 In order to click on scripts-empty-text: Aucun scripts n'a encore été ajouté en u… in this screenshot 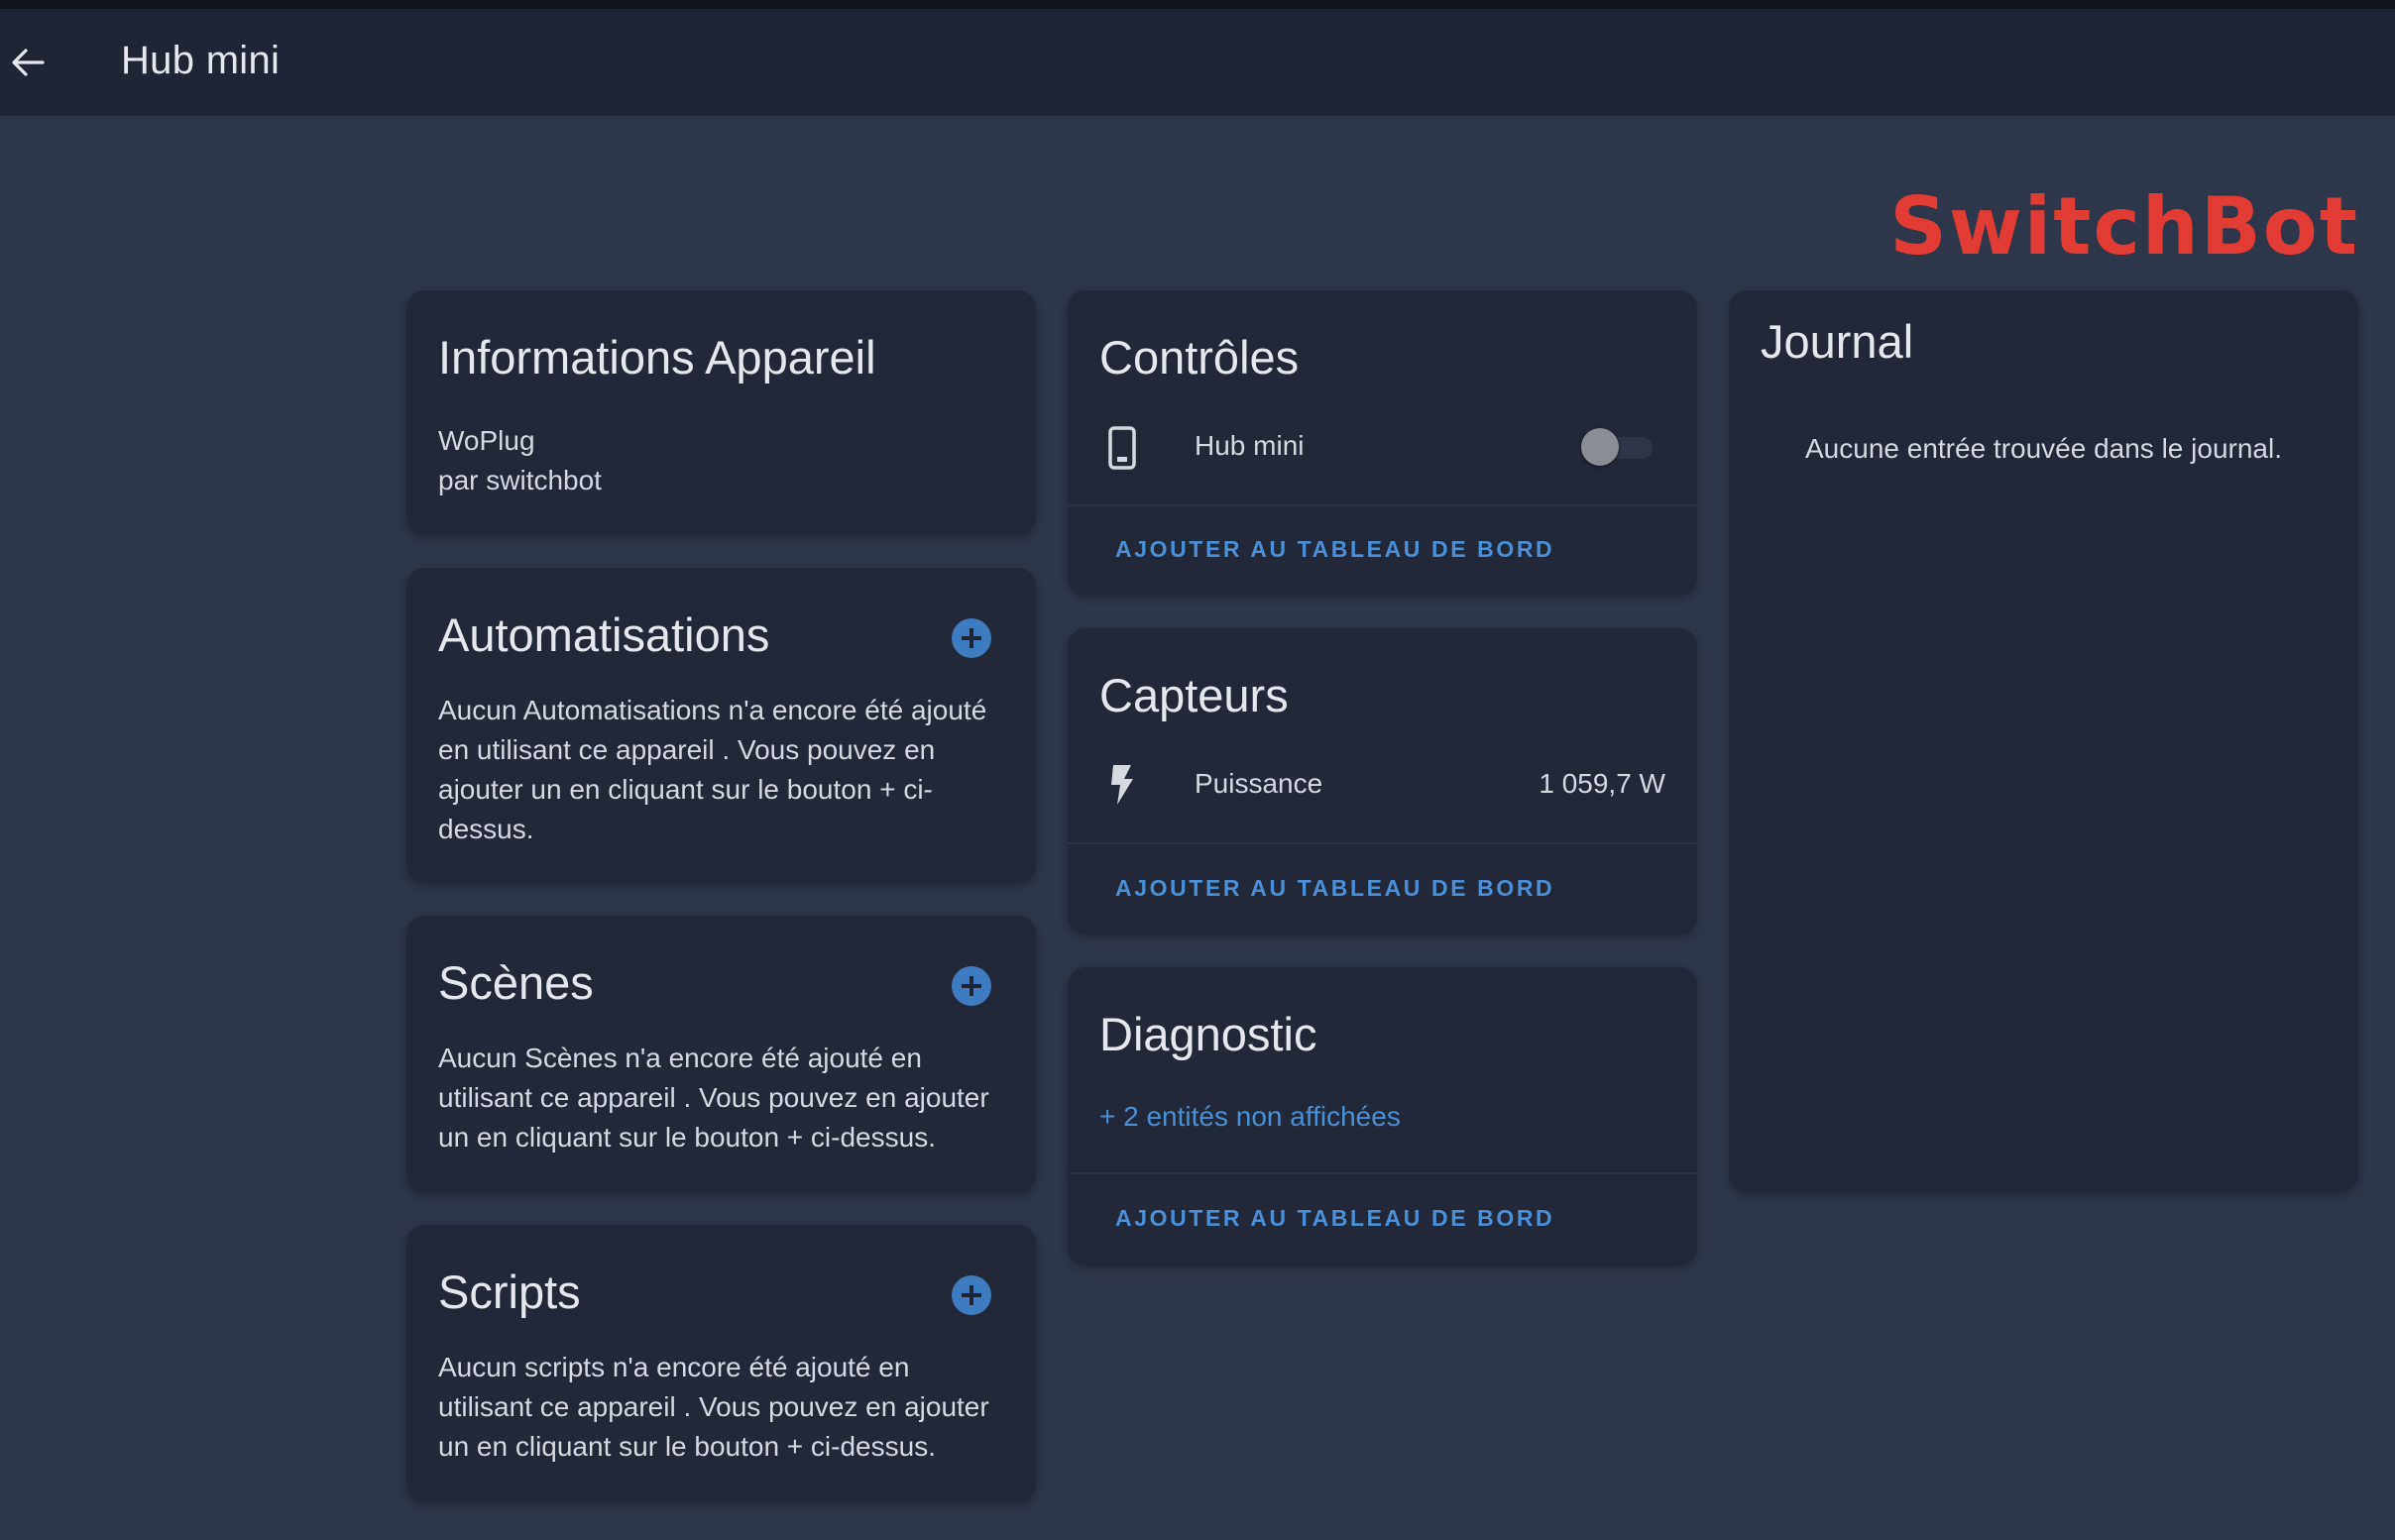, I will do `click(713, 1407)`.